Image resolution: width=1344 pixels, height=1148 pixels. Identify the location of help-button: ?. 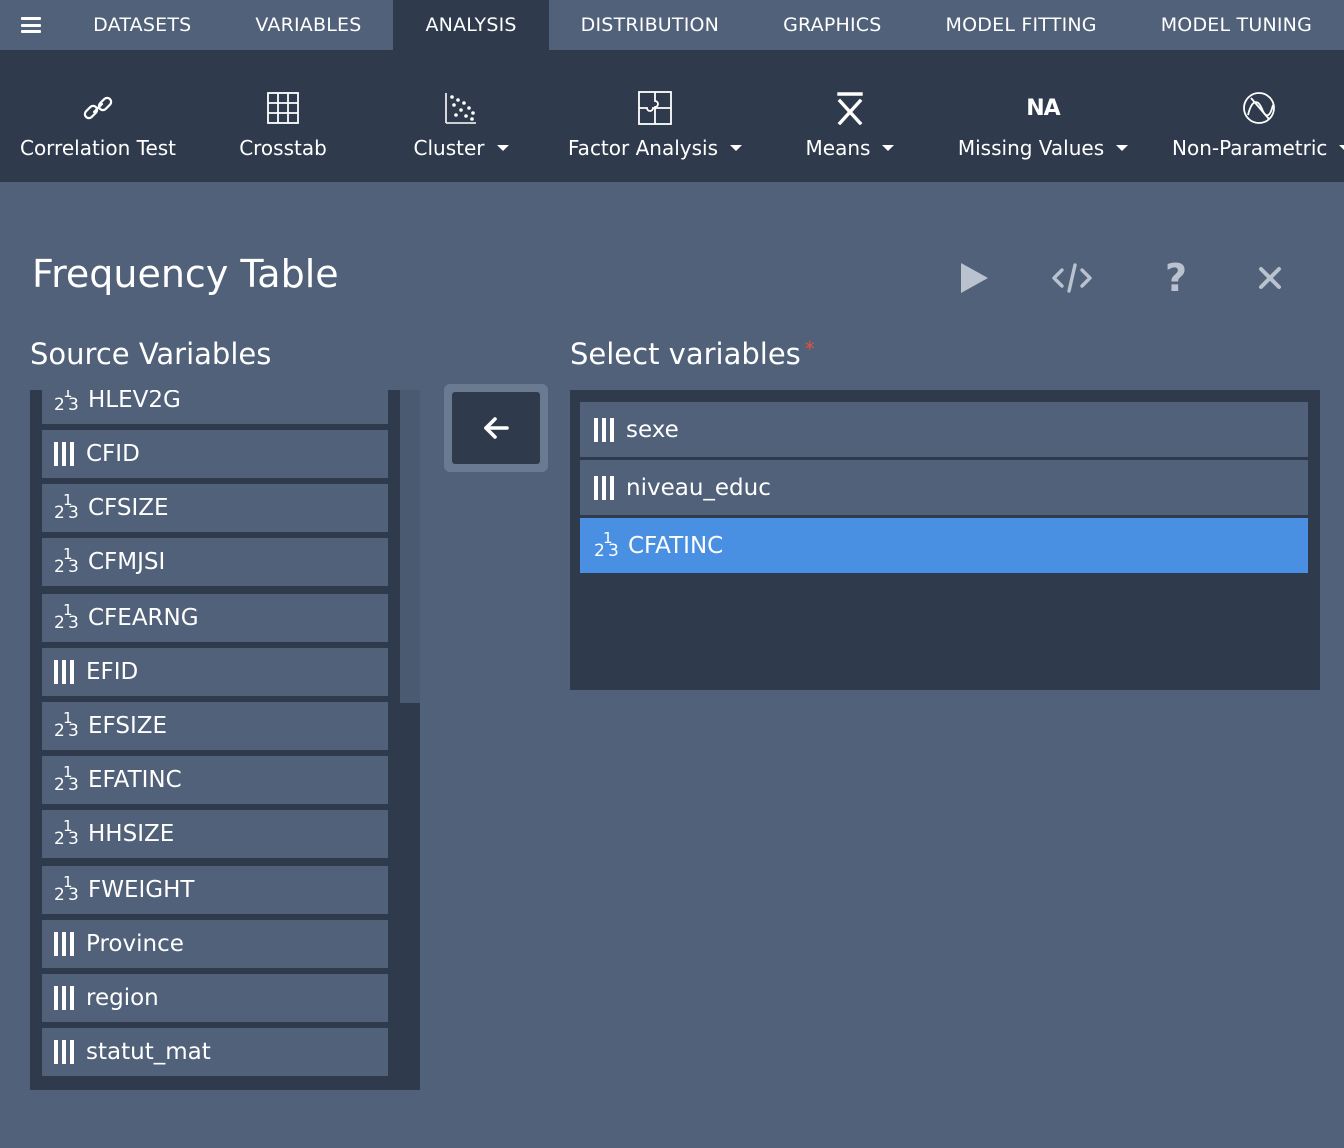
(1176, 278).